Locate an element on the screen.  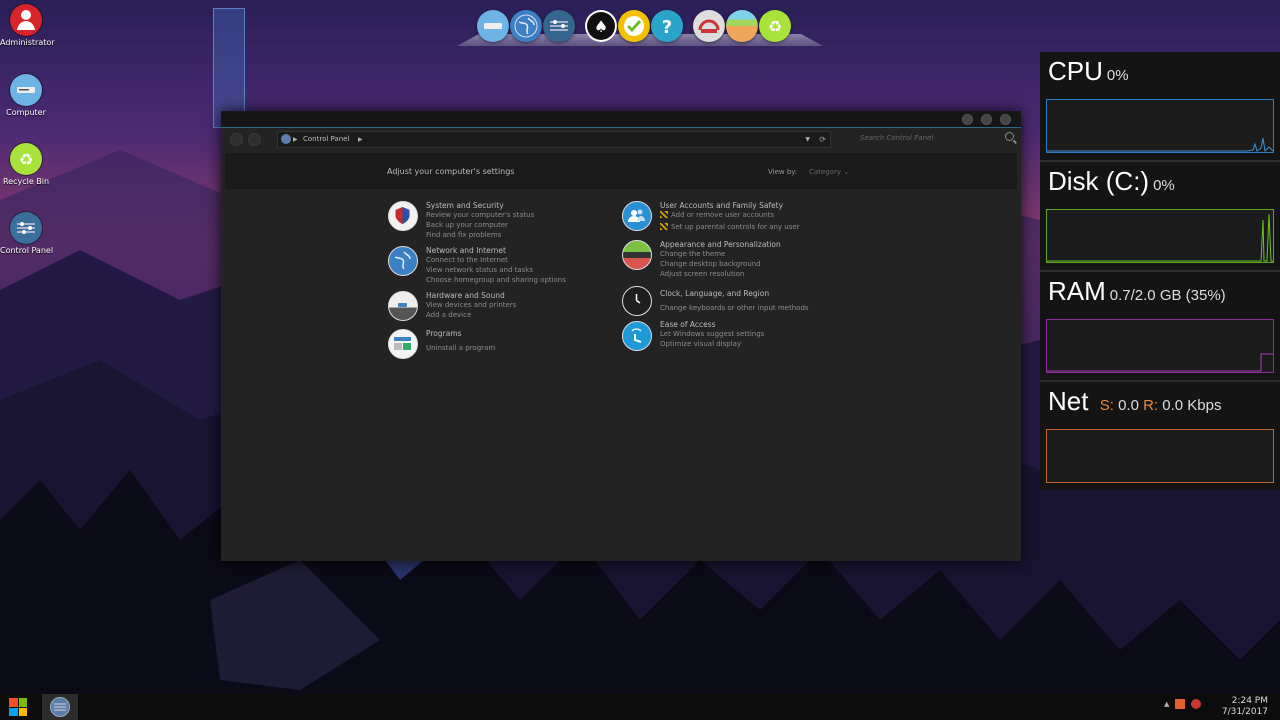
task-link: Optimize visual display is located at coordinates (700, 344).